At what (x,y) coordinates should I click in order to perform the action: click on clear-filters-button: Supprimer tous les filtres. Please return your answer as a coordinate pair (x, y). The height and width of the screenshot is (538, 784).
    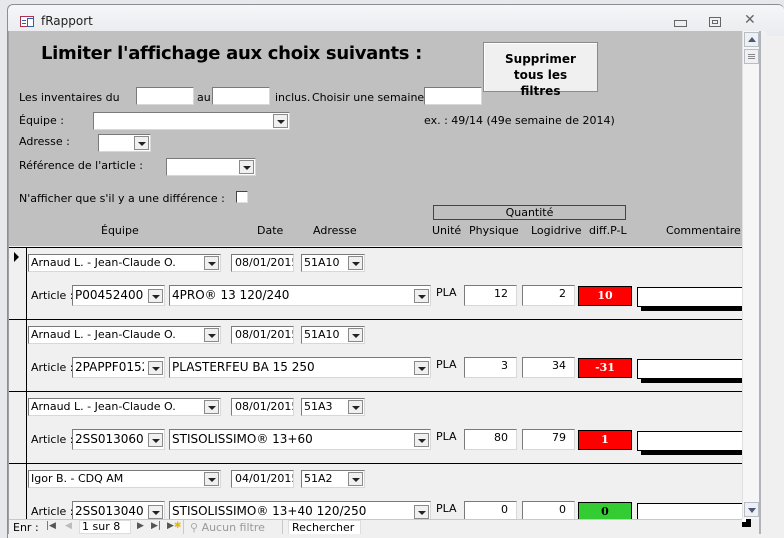
    Looking at the image, I should click on (540, 70).